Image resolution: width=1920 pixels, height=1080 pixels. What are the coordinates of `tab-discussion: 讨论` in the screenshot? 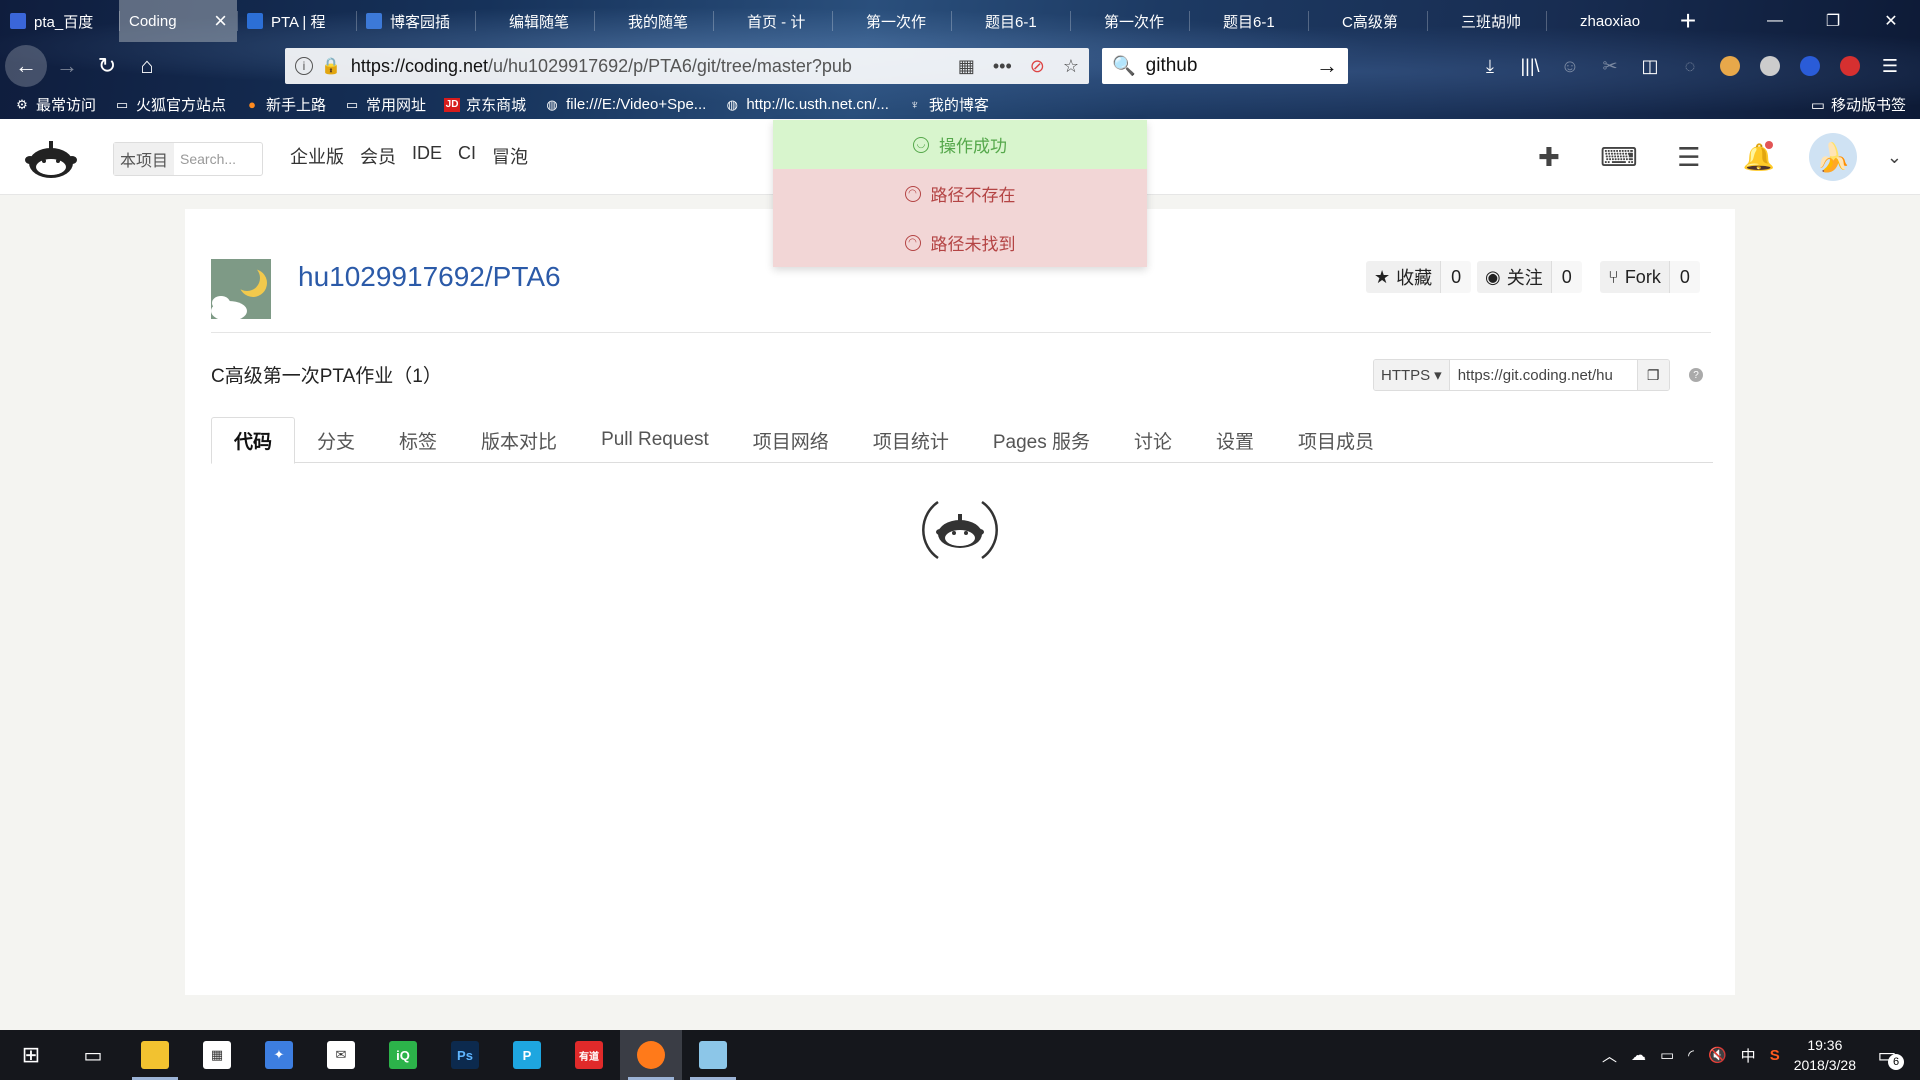 It's located at (1153, 440).